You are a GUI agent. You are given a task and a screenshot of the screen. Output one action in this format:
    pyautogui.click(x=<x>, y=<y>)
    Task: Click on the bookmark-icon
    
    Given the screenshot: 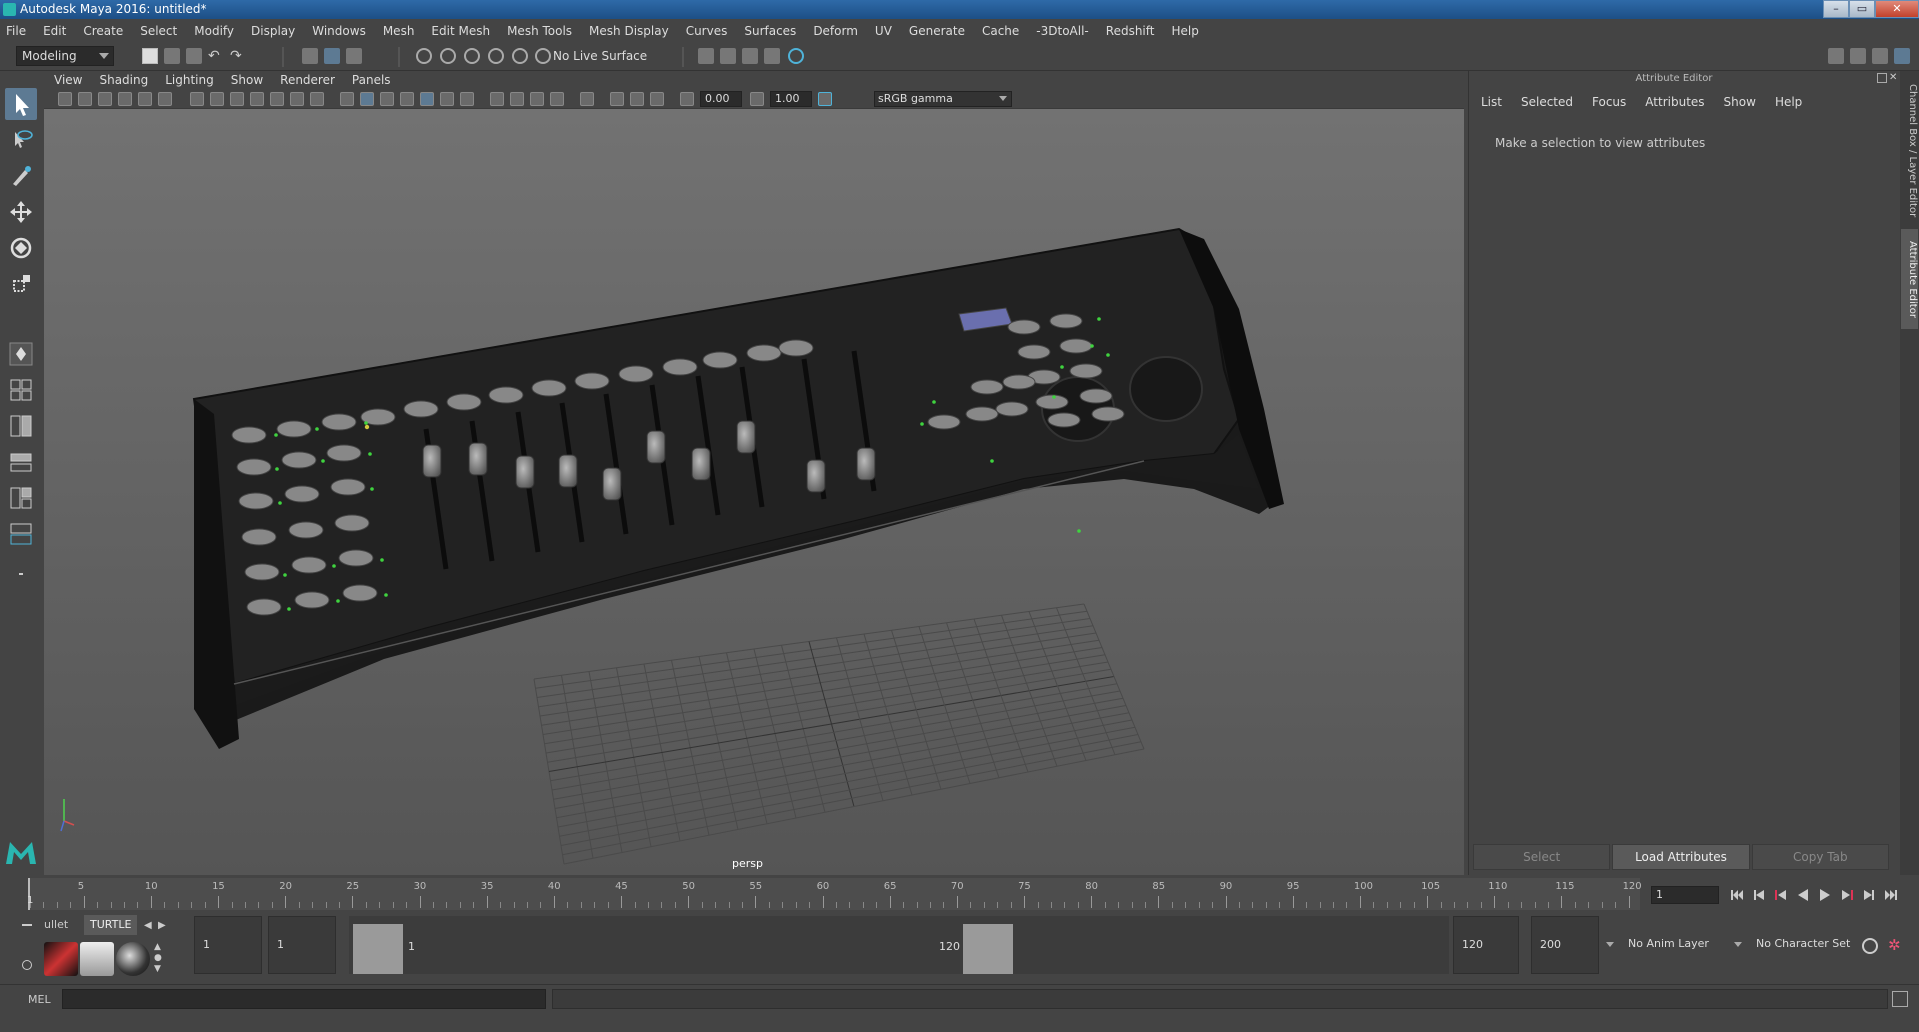 What is the action you would take?
    pyautogui.click(x=105, y=99)
    